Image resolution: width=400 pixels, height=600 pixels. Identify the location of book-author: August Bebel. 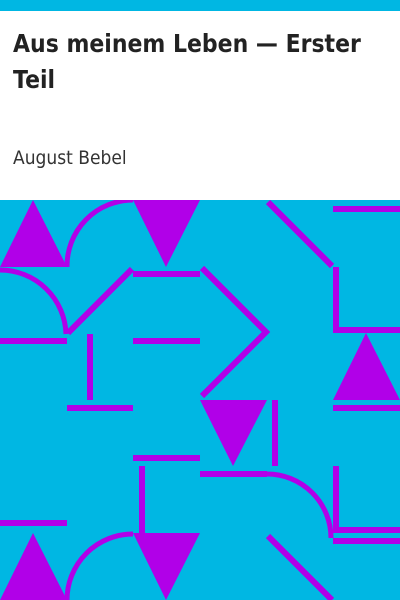
(70, 158).